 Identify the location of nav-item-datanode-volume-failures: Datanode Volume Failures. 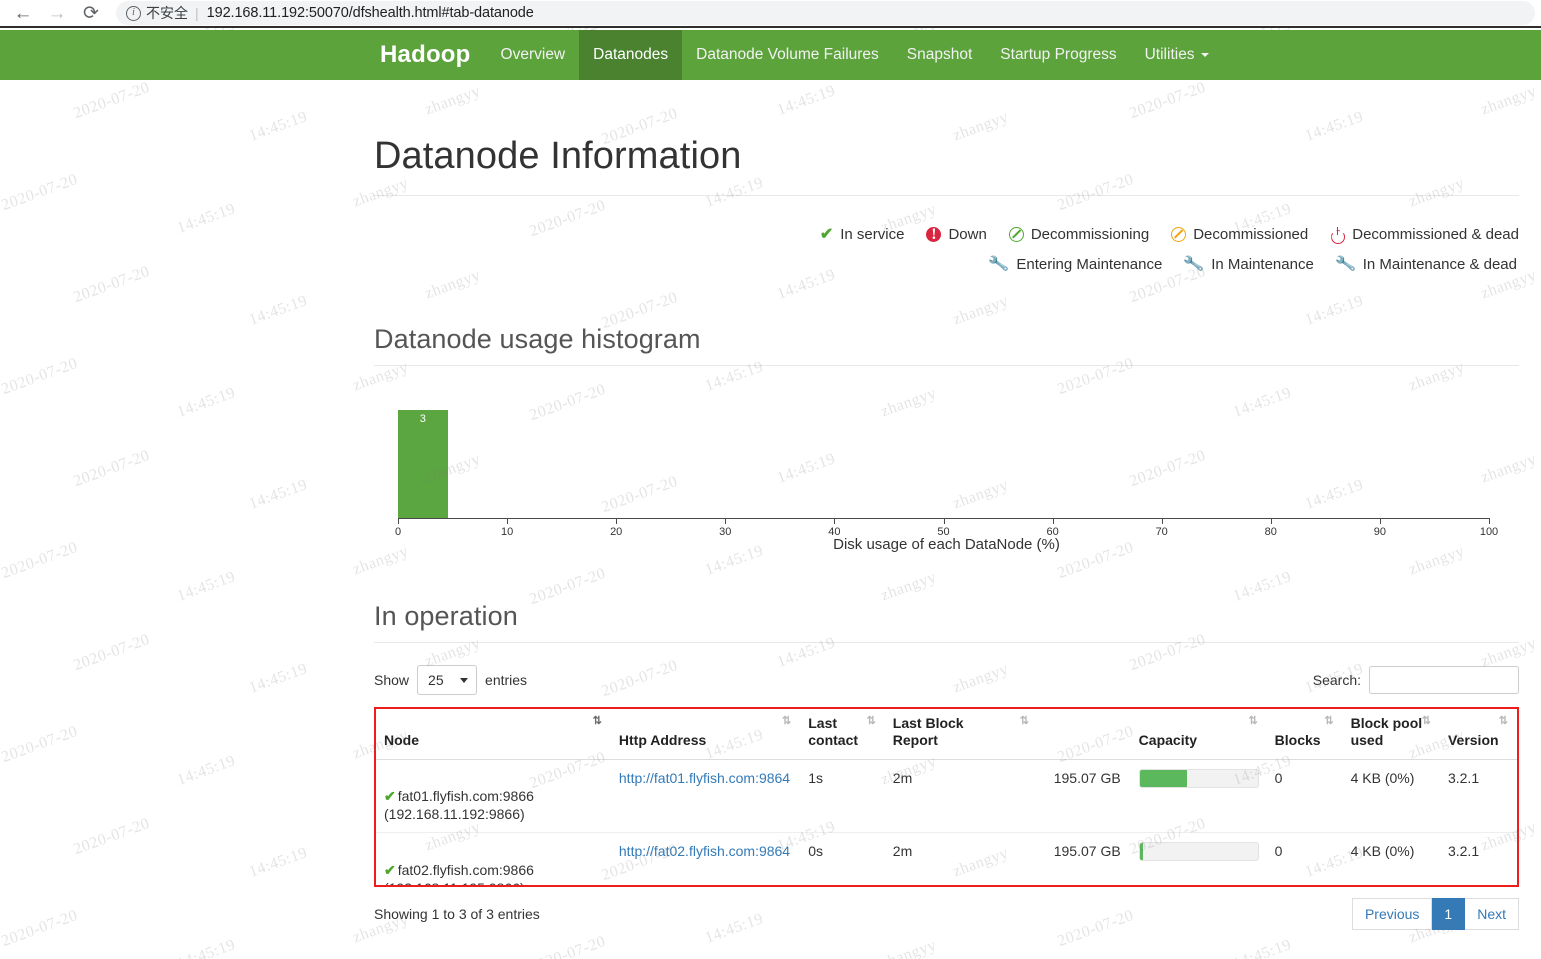
(787, 55).